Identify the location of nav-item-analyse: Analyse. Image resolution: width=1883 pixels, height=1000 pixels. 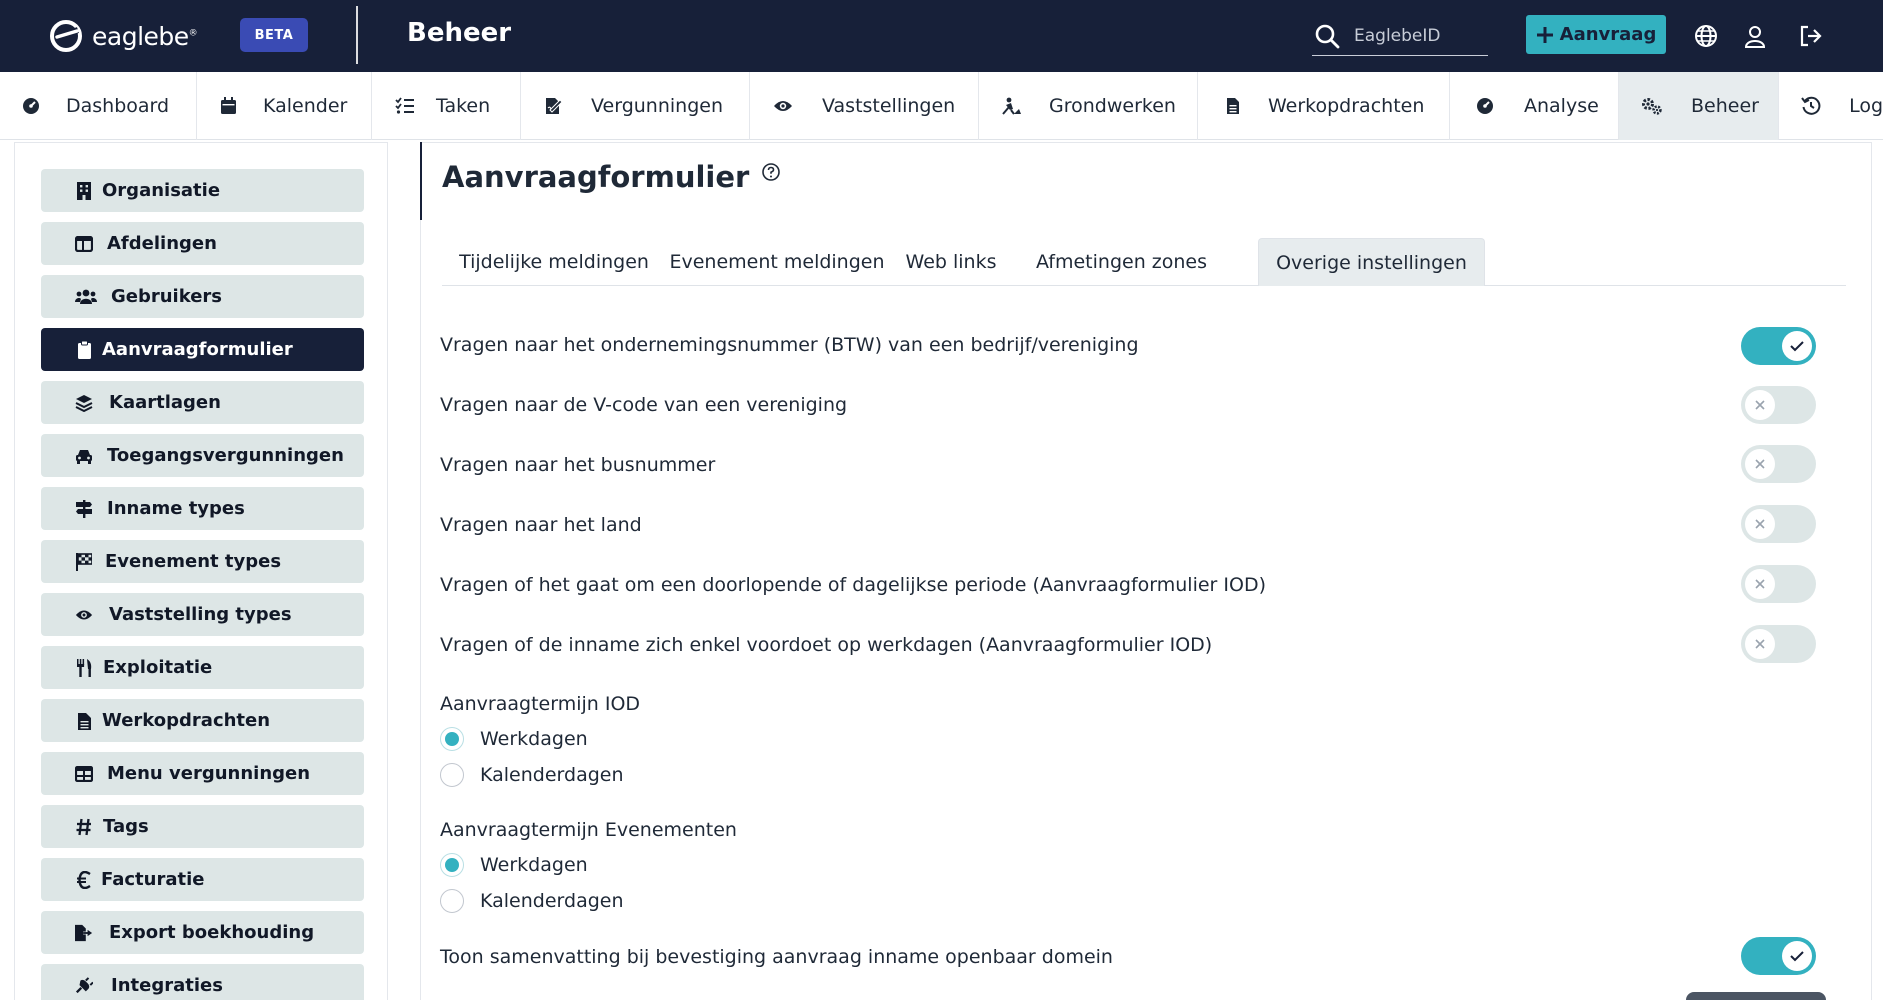
(1534, 106).